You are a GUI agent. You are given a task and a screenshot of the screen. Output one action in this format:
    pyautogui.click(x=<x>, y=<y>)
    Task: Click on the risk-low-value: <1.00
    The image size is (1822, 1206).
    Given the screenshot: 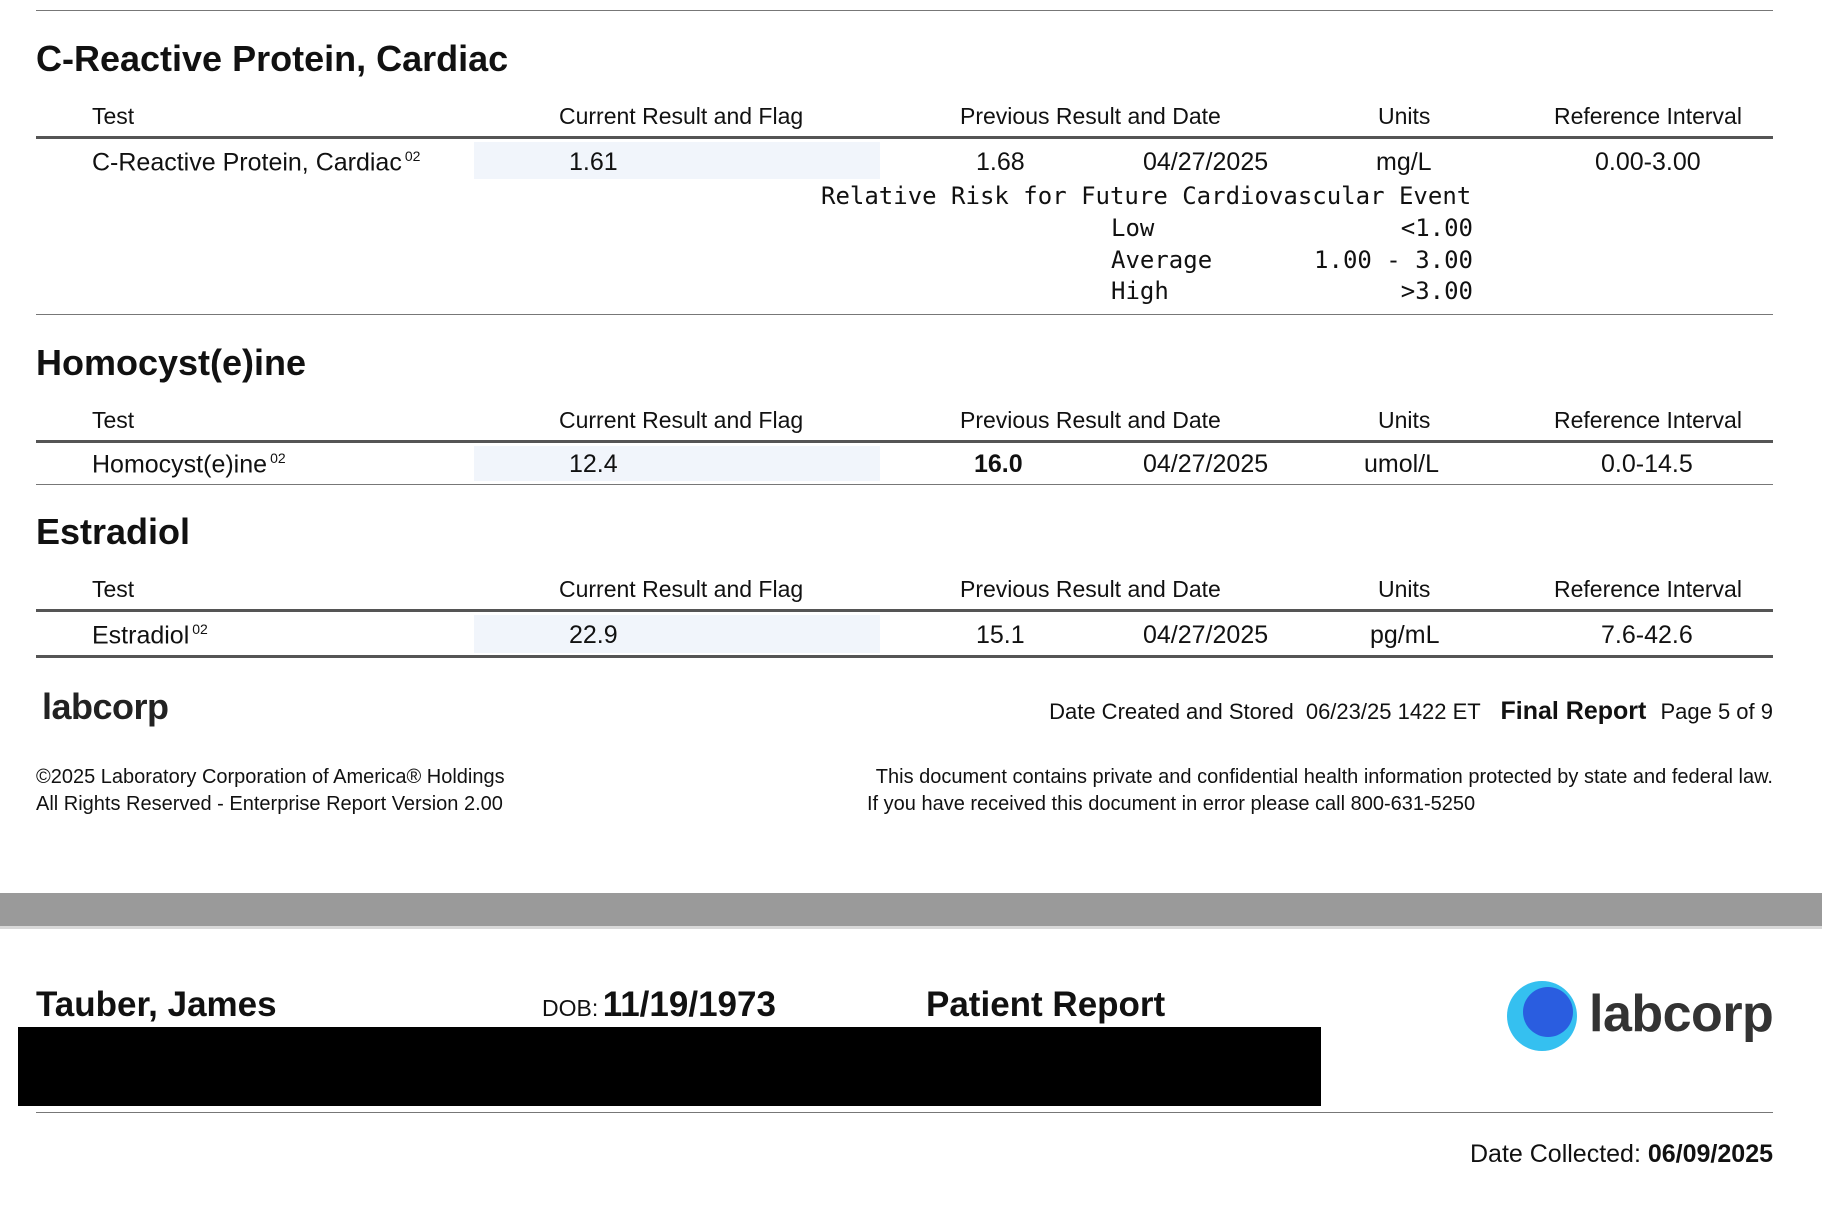 What is the action you would take?
    pyautogui.click(x=1436, y=228)
    